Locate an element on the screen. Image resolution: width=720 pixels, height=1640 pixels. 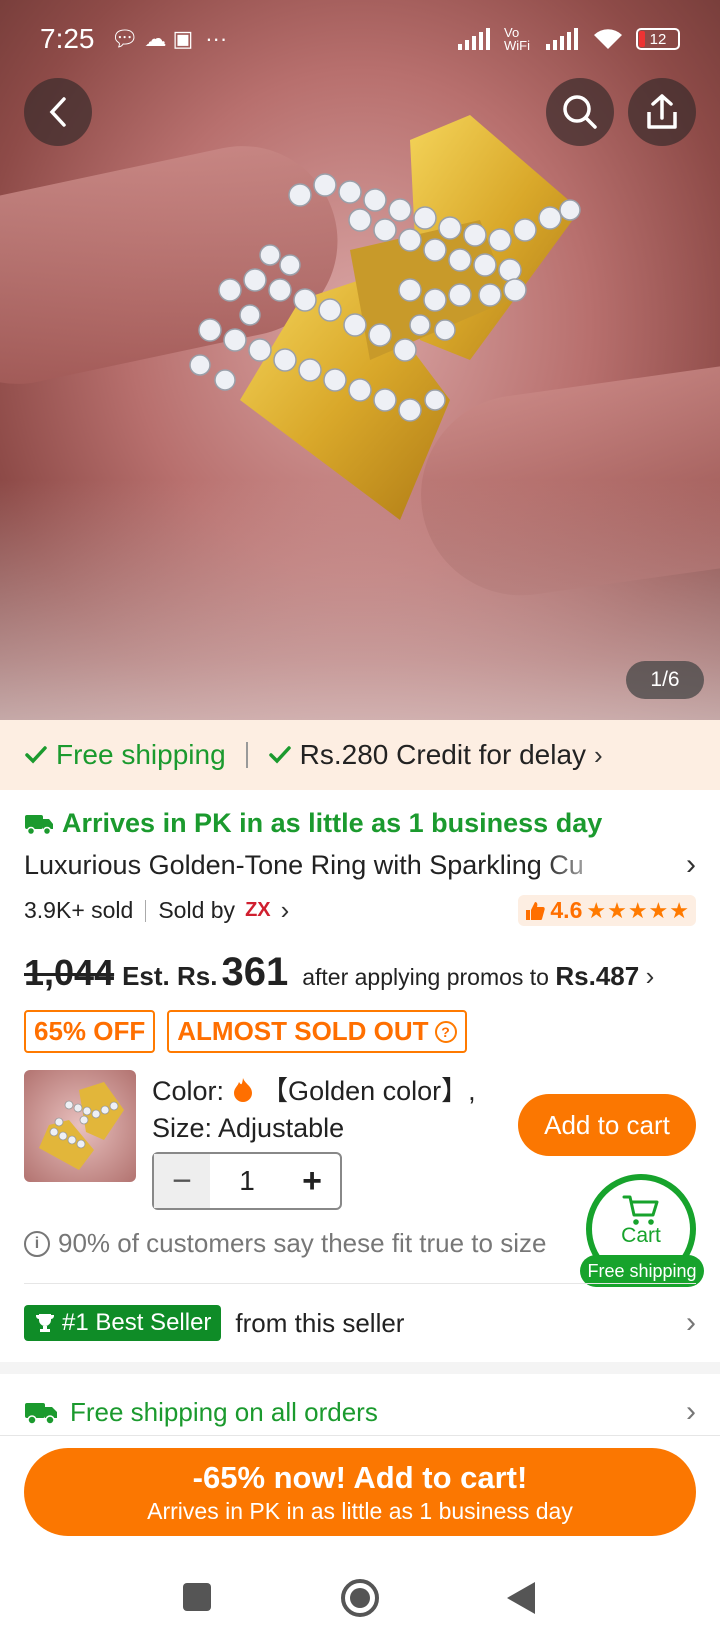
status-time: 7:25 is located at coordinates (67, 38).